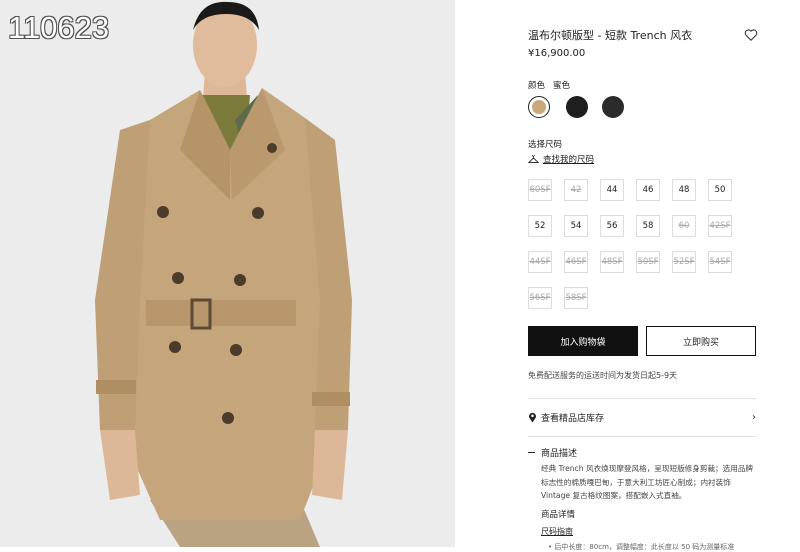 The height and width of the screenshot is (552, 800). I want to click on details-heading: 商品详情, so click(558, 515).